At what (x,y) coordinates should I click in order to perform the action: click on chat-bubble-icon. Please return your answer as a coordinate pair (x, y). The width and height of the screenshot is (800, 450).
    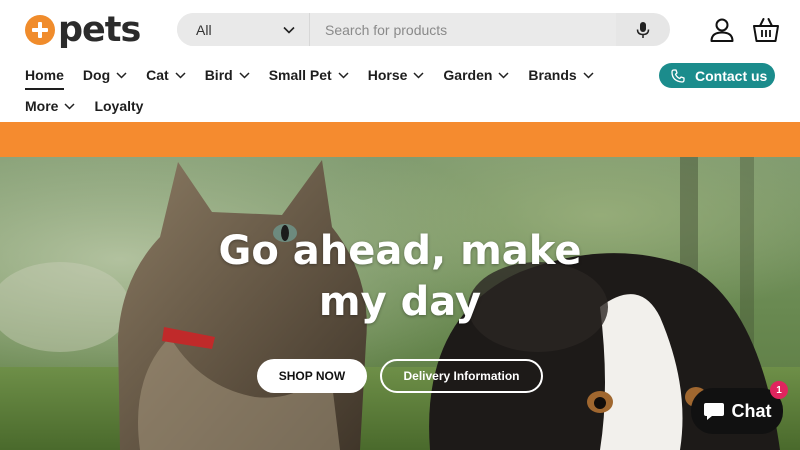
    Looking at the image, I should click on (714, 411).